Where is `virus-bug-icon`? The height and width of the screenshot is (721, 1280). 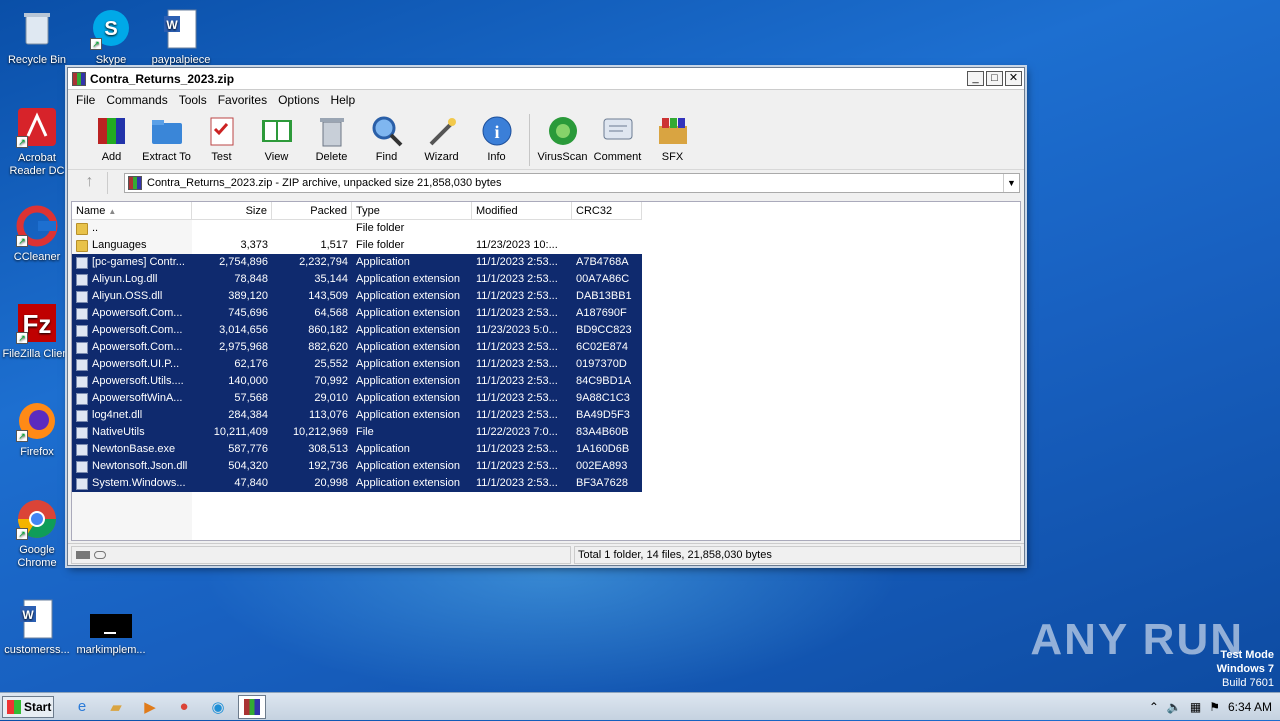 virus-bug-icon is located at coordinates (563, 131).